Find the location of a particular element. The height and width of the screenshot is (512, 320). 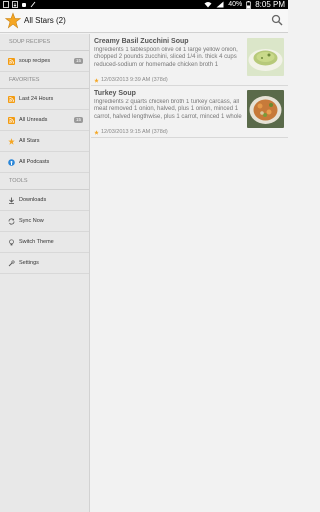

status-bar: 40% 8:05 PM is located at coordinates (144, 4).